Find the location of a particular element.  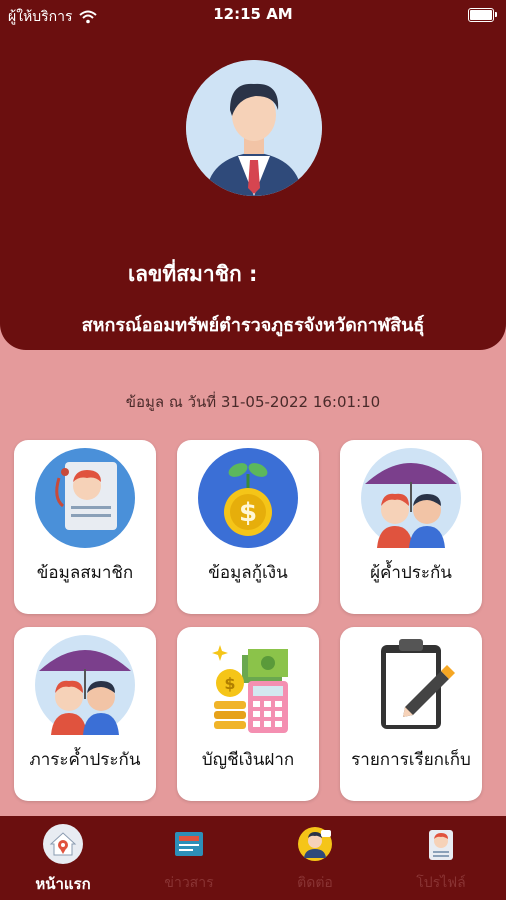

status-bar: ผู้ให้บริการ 12:15 AM is located at coordinates (253, 15).